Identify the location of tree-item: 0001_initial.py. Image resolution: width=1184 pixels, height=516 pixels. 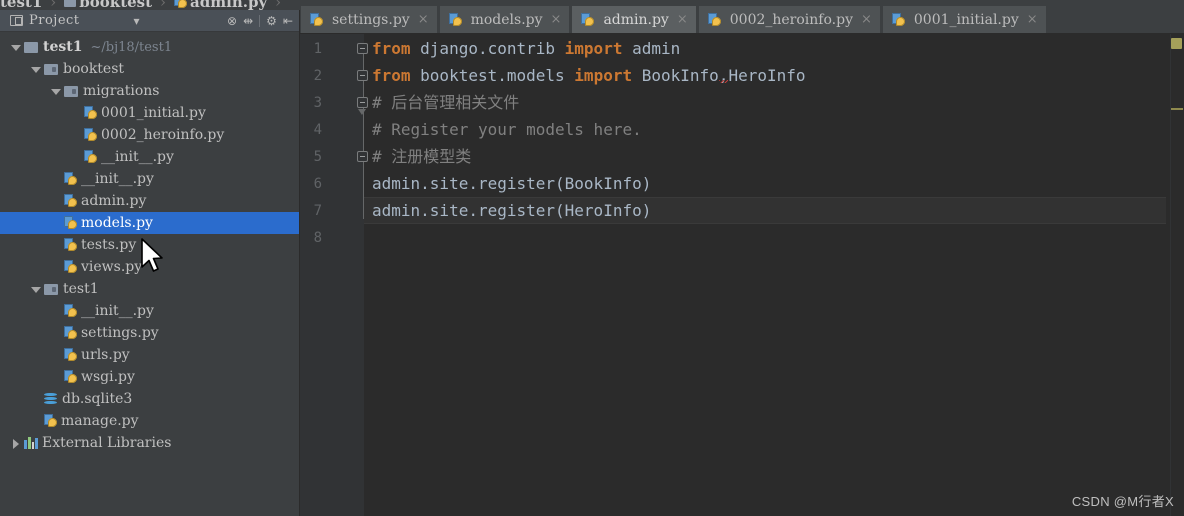
(149, 113).